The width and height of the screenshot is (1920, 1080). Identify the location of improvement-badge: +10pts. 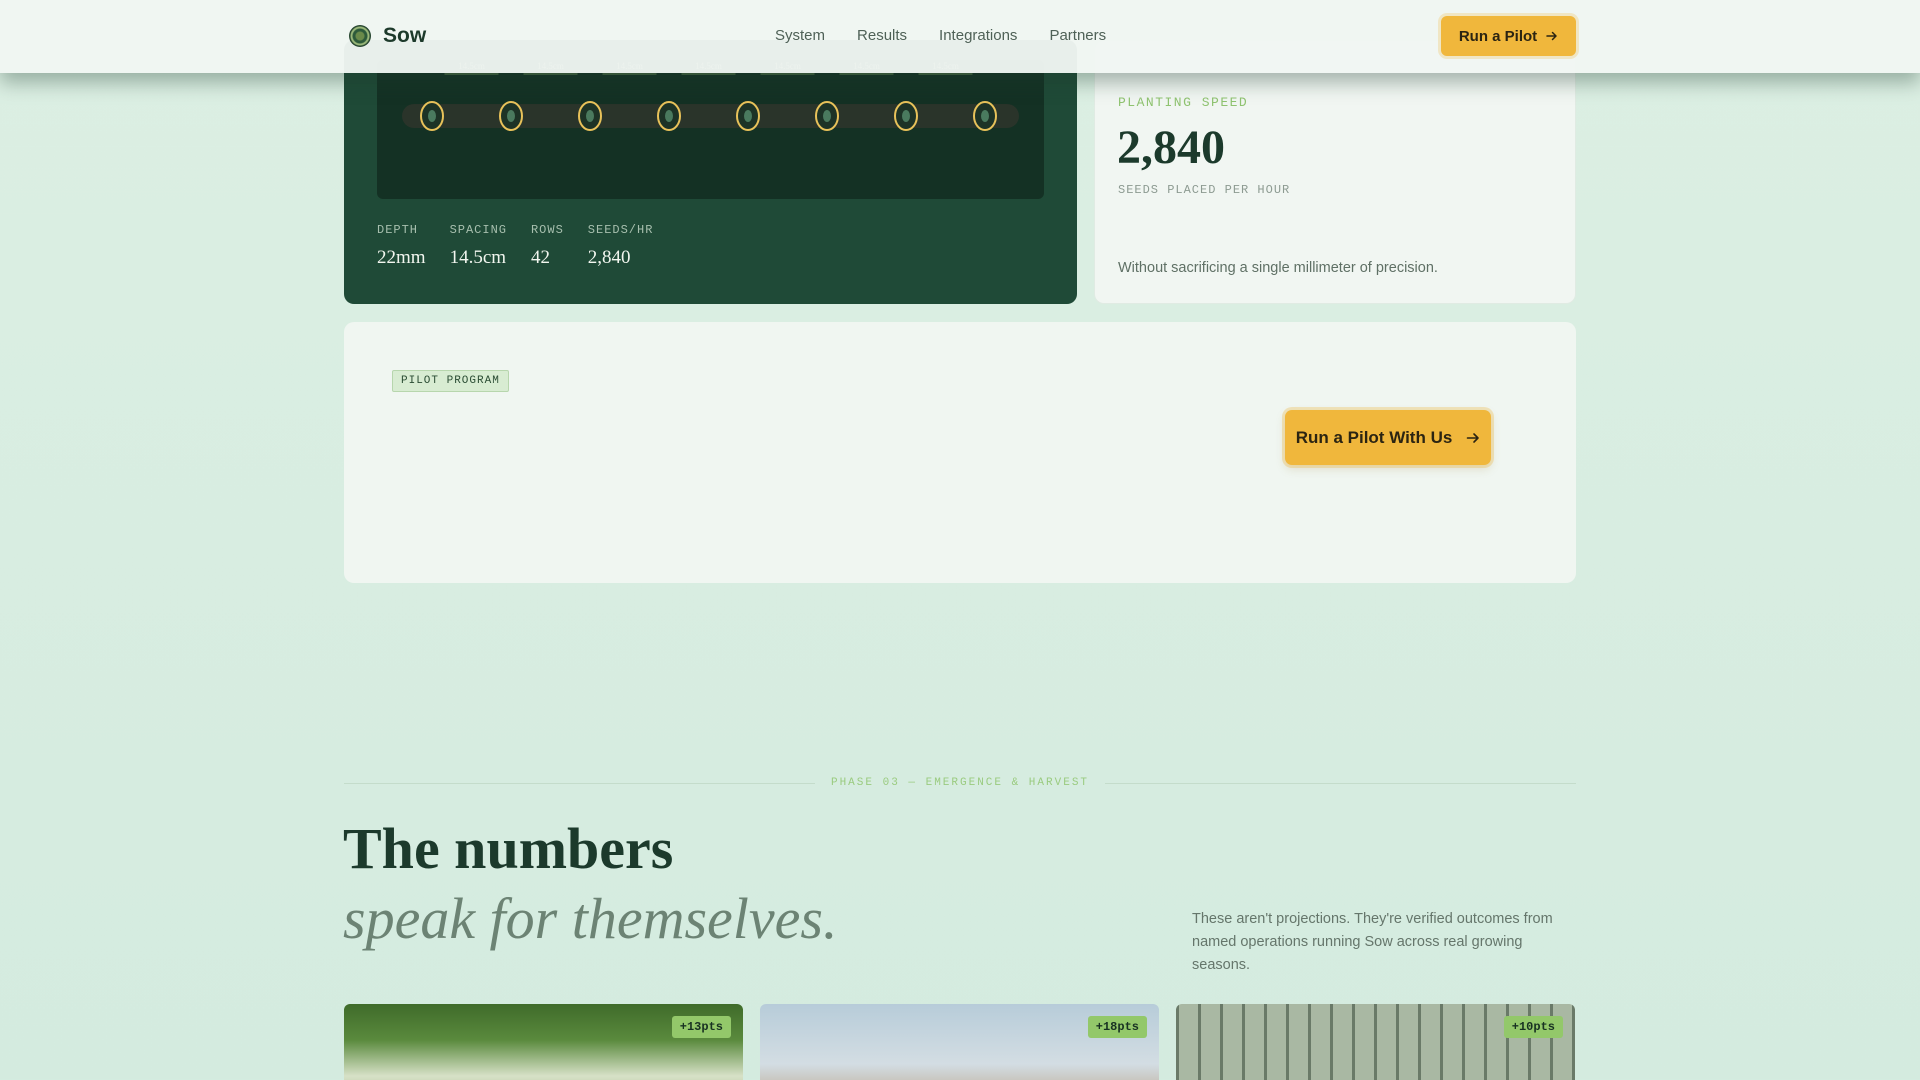
(1533, 1027).